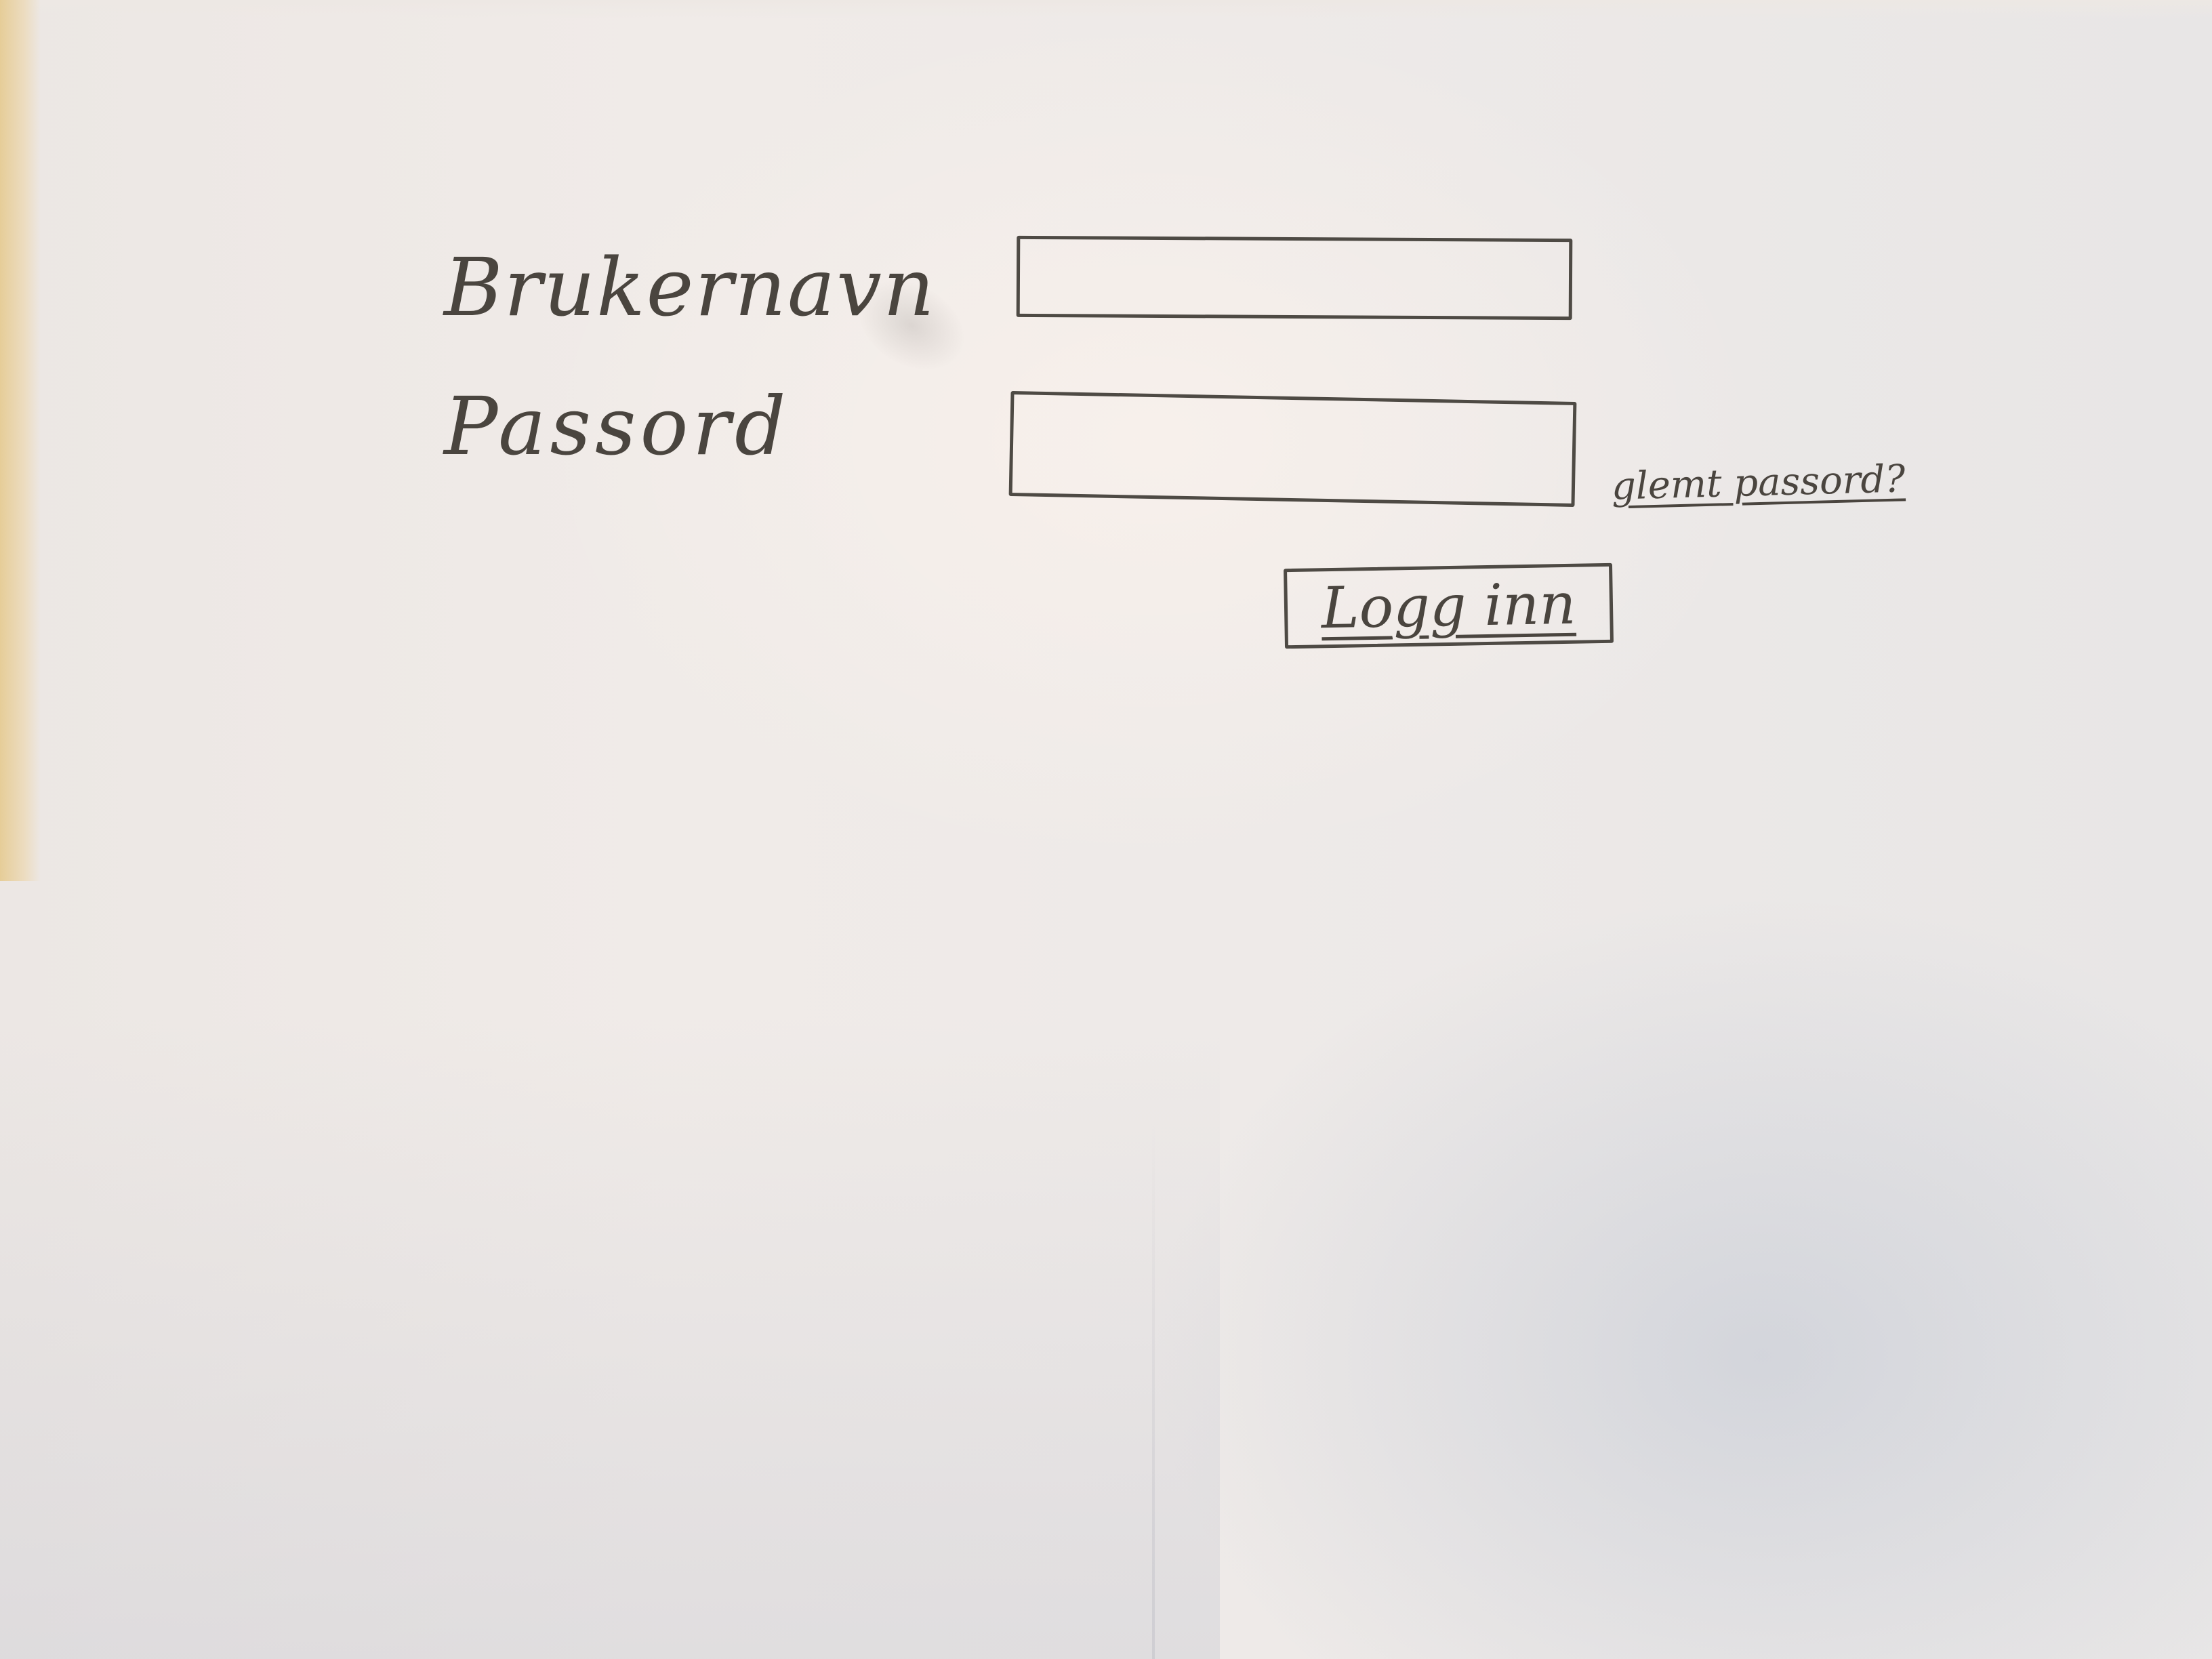 The width and height of the screenshot is (2212, 1659). Describe the element at coordinates (690, 287) in the screenshot. I see `username-label: Brukernavn` at that location.